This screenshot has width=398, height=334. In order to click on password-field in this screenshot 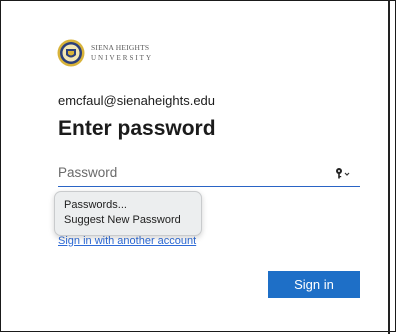, I will do `click(209, 173)`.